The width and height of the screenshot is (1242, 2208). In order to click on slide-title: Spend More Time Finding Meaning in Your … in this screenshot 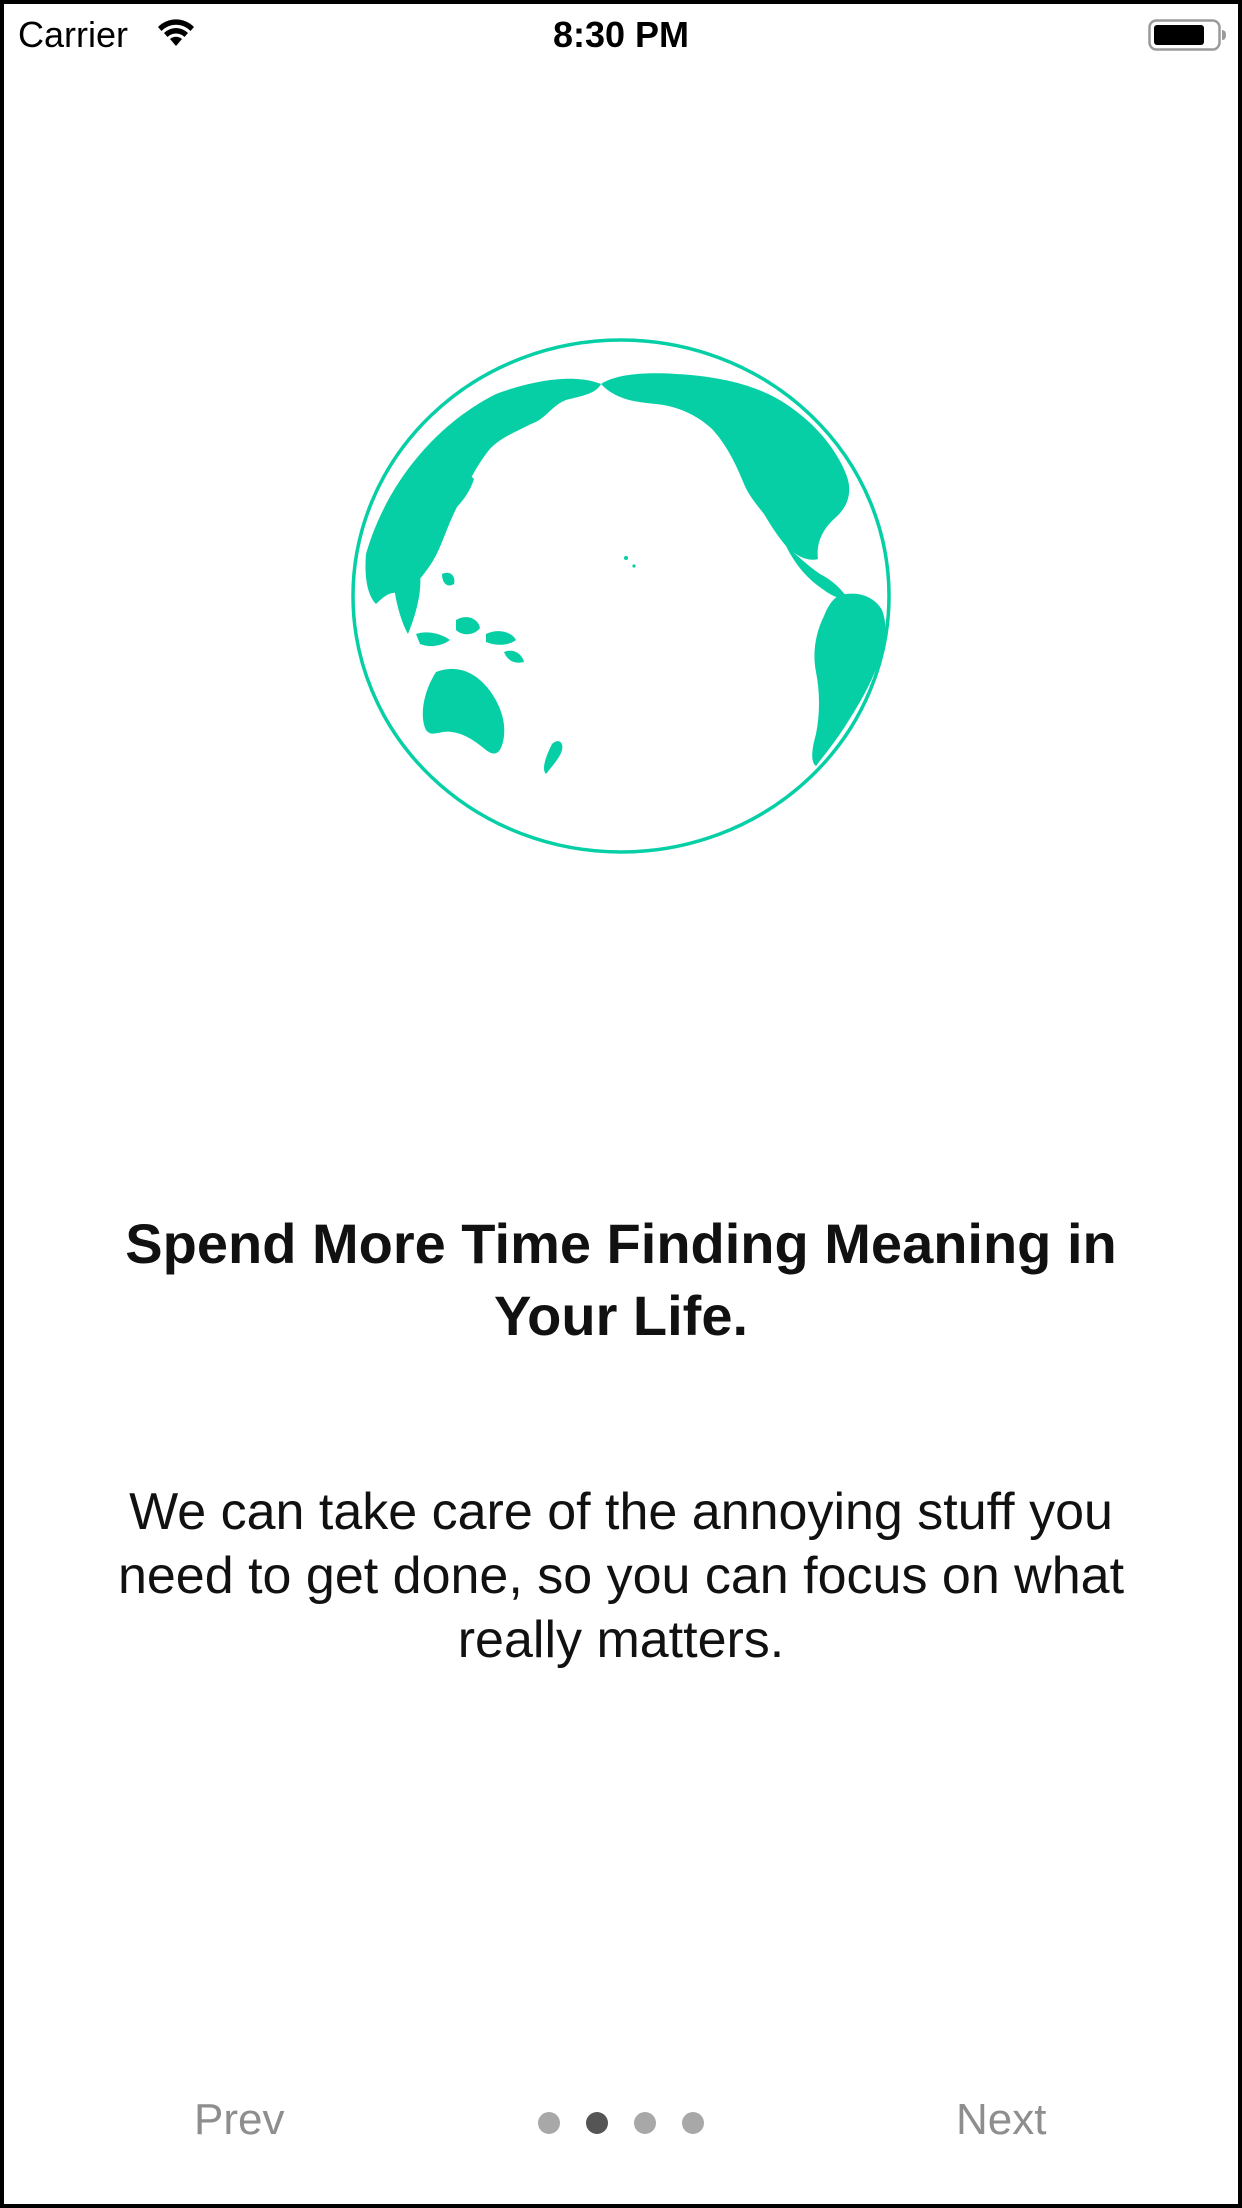, I will do `click(621, 1279)`.